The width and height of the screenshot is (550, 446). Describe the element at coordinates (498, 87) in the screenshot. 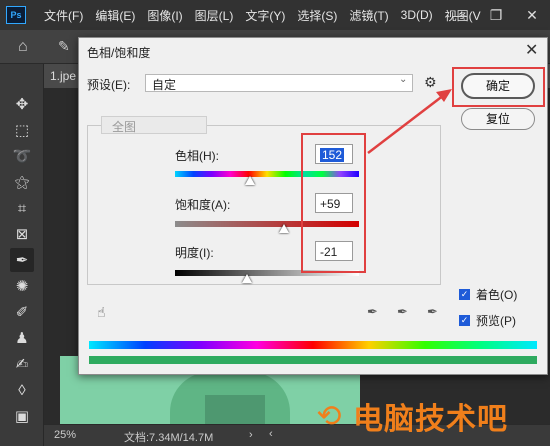

I see `ok-highlight-box` at that location.